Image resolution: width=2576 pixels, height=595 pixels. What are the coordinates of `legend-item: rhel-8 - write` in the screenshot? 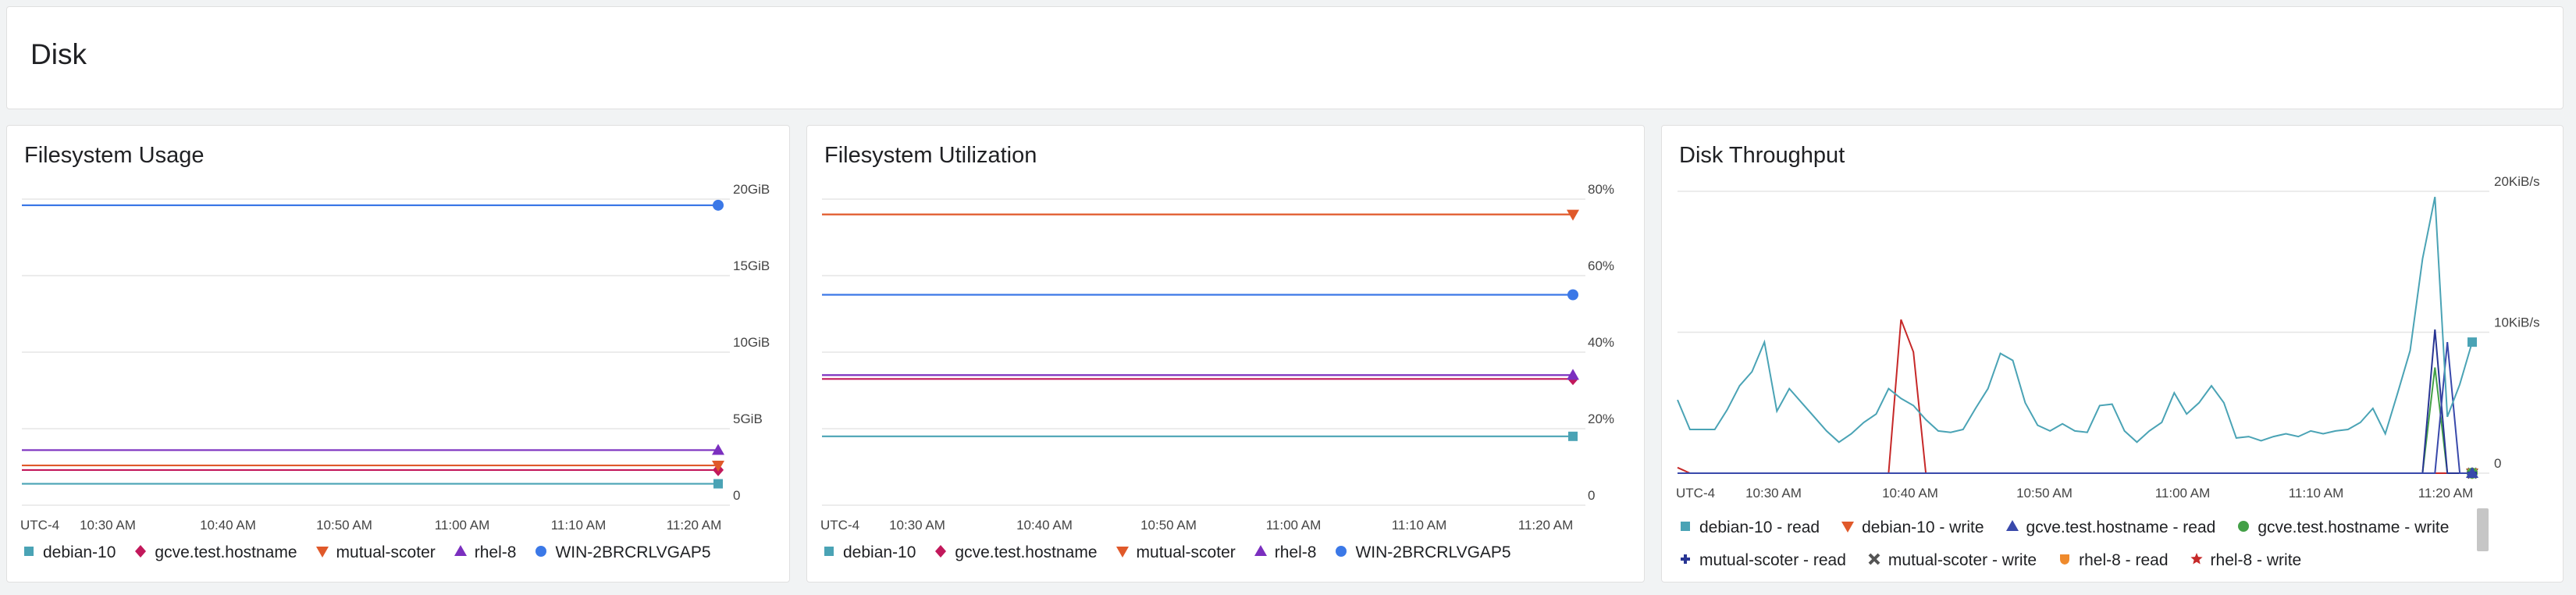 It's located at (2245, 560).